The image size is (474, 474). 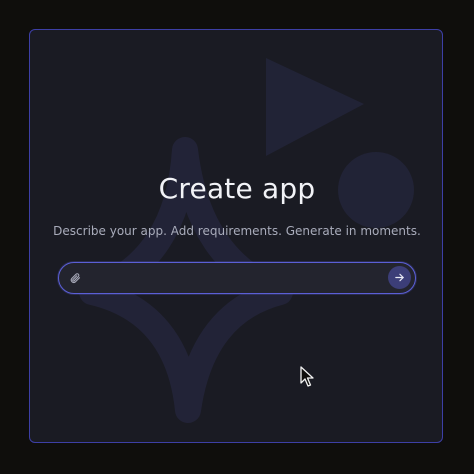 I want to click on paperclip-icon, so click(x=75, y=278).